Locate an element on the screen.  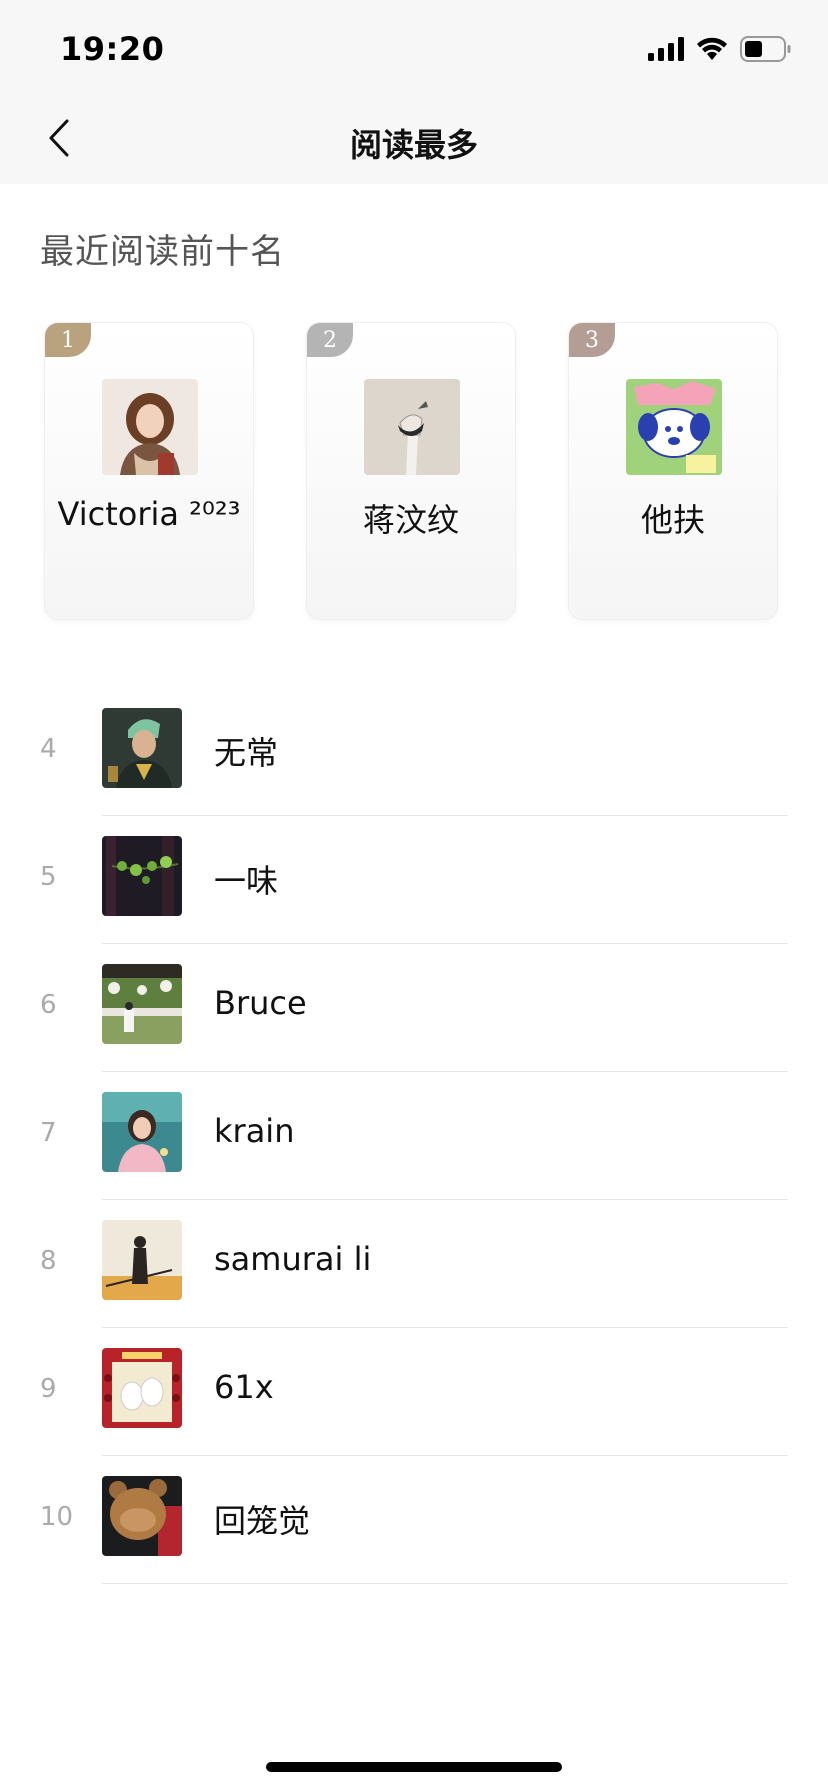
list-item: 8 samurai li is located at coordinates (414, 1264).